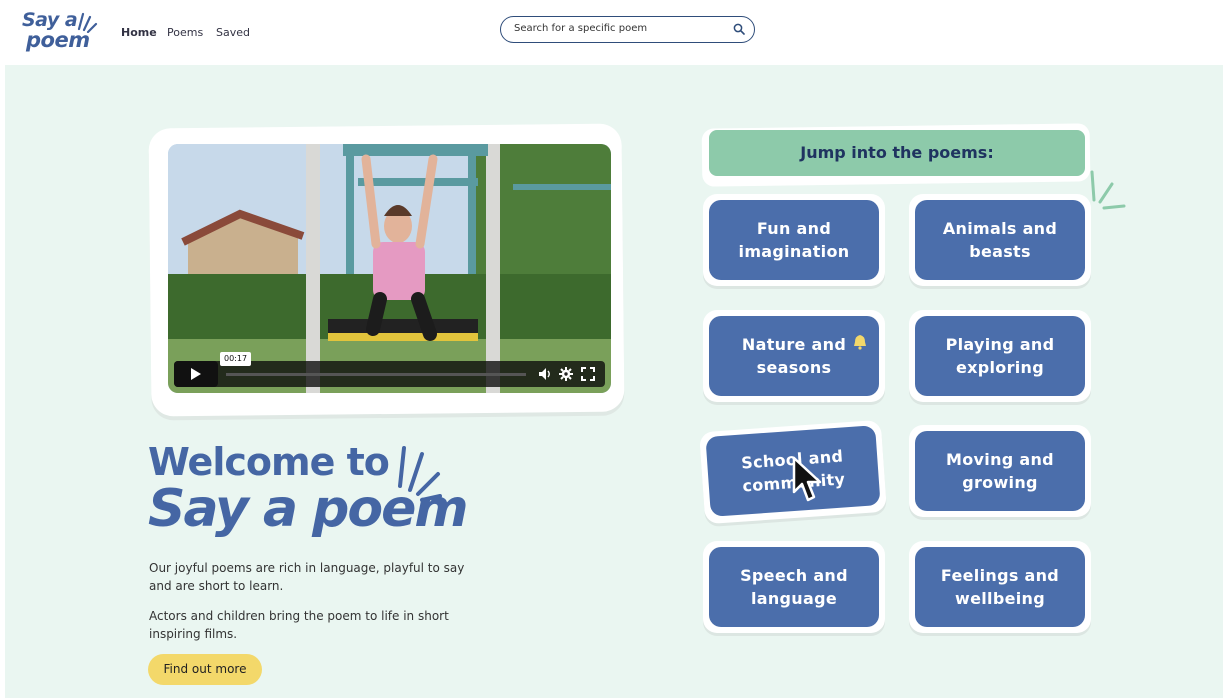  I want to click on volume-icon, so click(545, 374).